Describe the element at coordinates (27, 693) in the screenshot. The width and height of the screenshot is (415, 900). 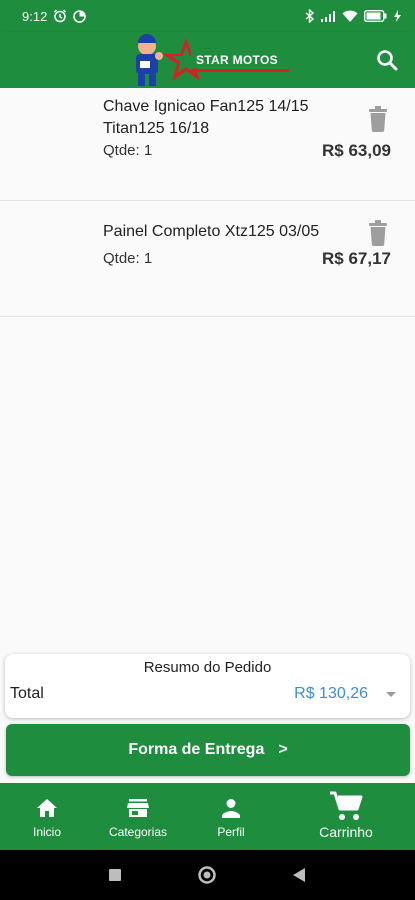
I see `total-label: Total` at that location.